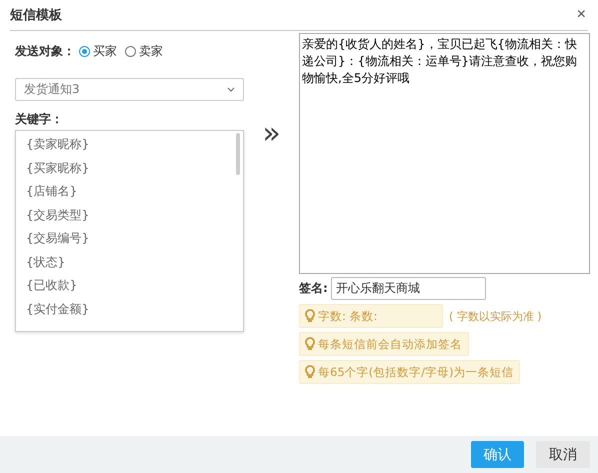  Describe the element at coordinates (134, 238) in the screenshot. I see `keyword-item: {交易编号}` at that location.